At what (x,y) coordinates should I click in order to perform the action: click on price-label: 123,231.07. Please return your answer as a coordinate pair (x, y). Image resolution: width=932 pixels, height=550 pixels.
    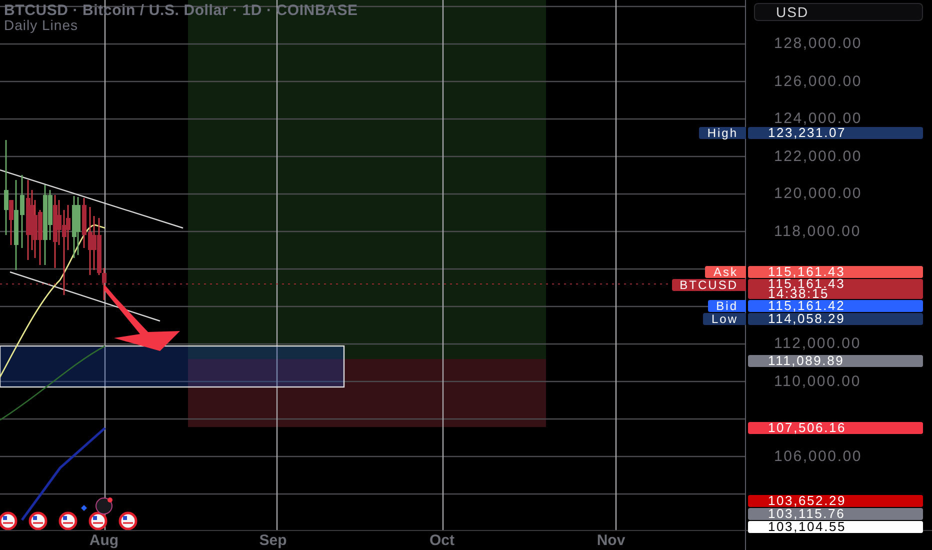
    Looking at the image, I should click on (835, 133).